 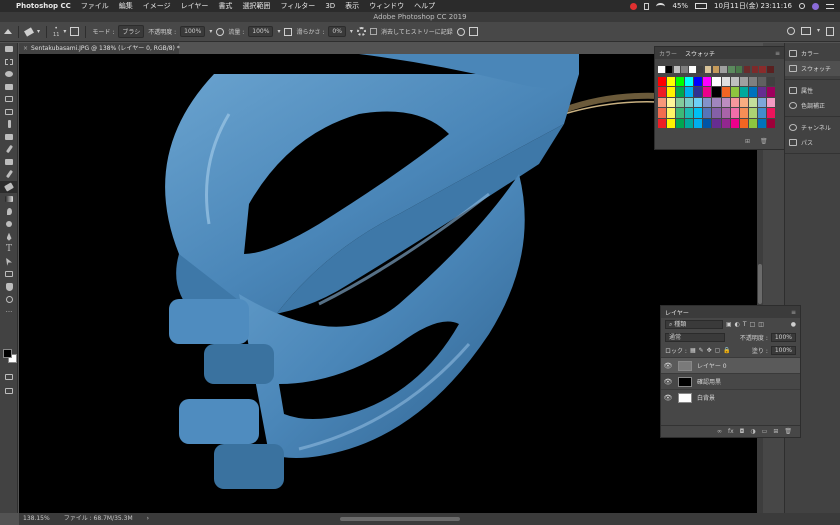 I want to click on home-icon, so click(x=8, y=31).